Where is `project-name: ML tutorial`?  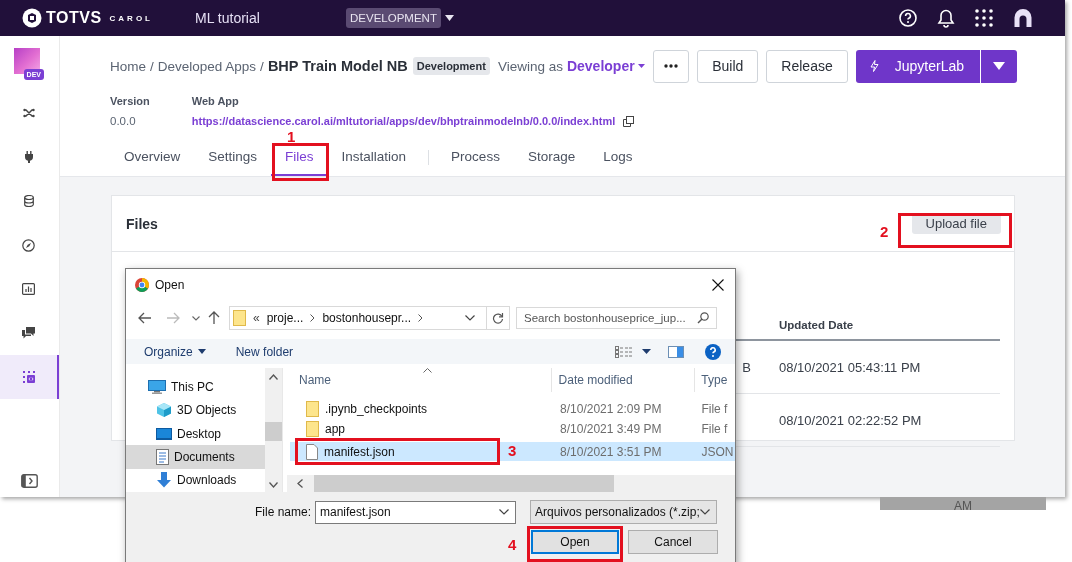
project-name: ML tutorial is located at coordinates (228, 18).